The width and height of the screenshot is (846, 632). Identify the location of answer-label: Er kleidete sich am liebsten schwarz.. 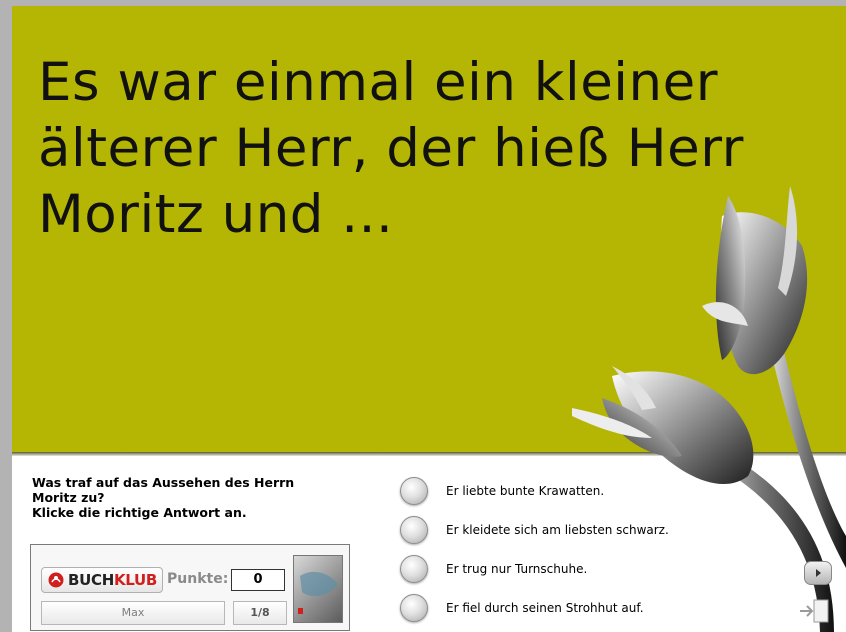
(557, 530).